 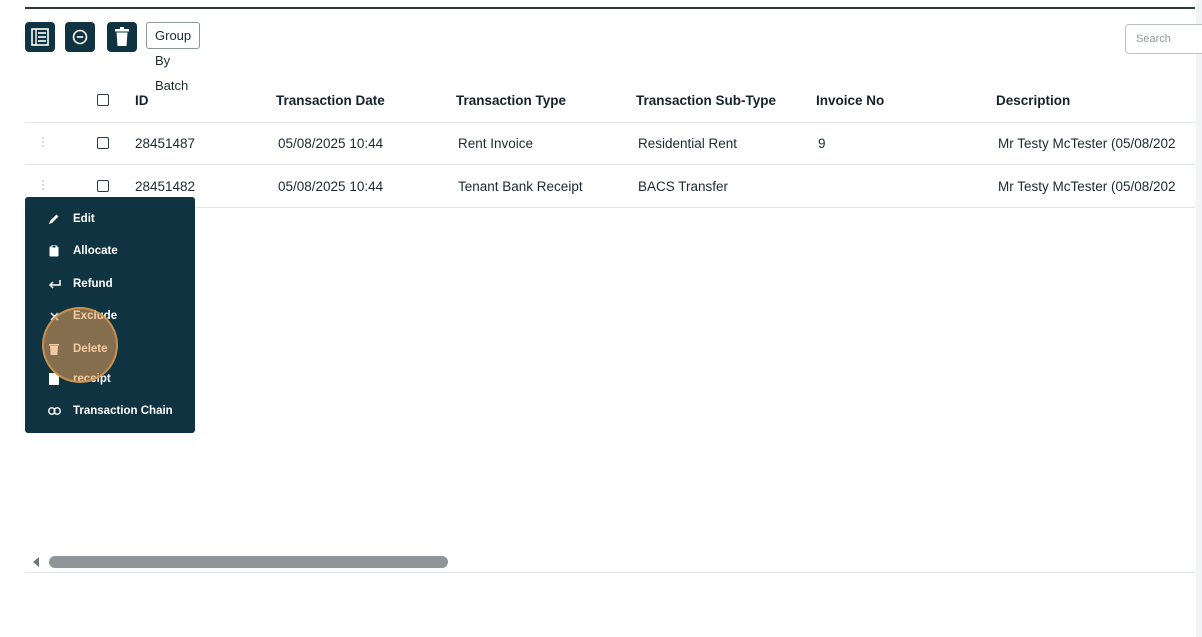 I want to click on horizontal-scrollbar, so click(x=610, y=562).